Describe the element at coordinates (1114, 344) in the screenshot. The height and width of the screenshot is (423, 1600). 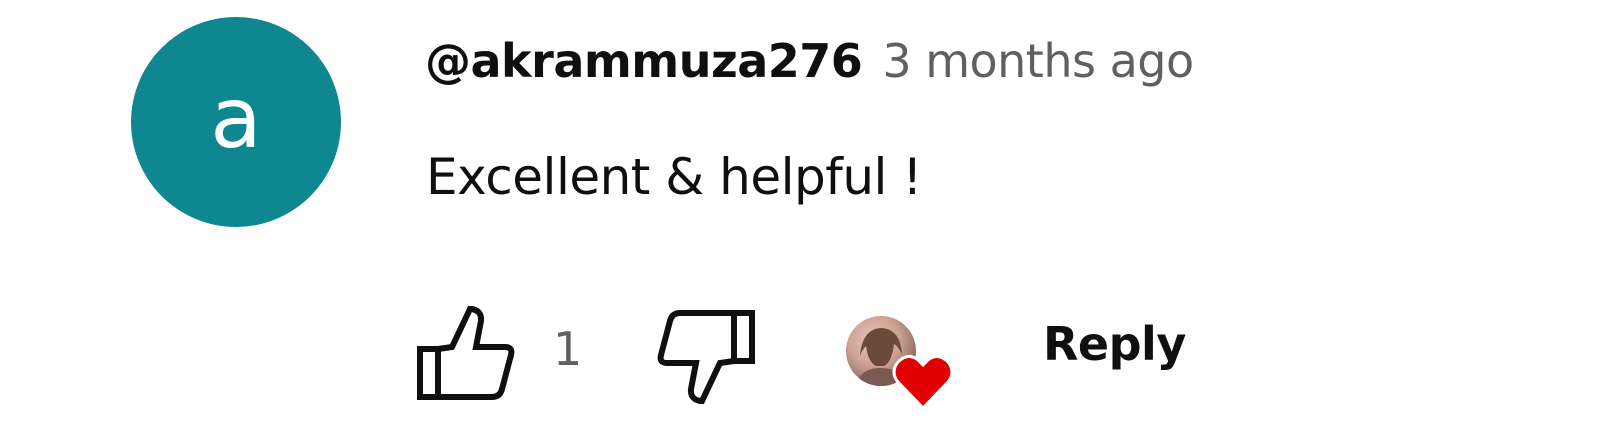
I see `reply-button: Reply` at that location.